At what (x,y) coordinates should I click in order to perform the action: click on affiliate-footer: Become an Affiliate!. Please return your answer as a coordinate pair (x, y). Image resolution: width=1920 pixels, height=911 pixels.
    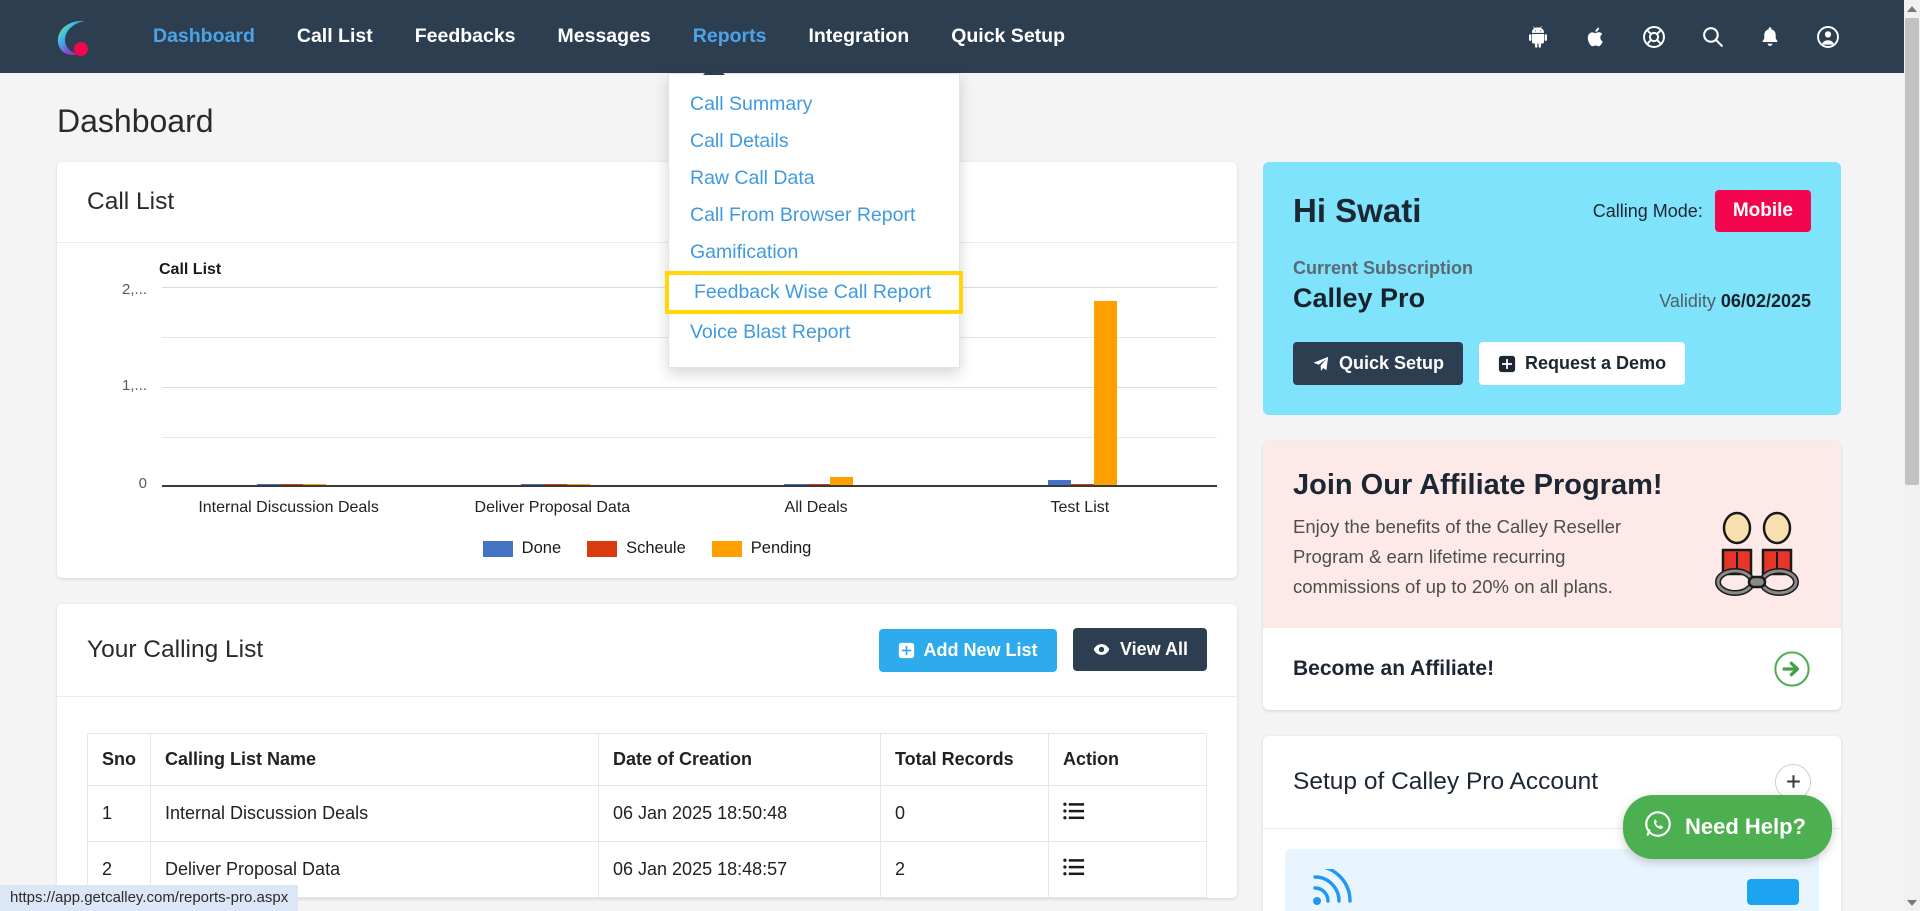
    Looking at the image, I should click on (1552, 669).